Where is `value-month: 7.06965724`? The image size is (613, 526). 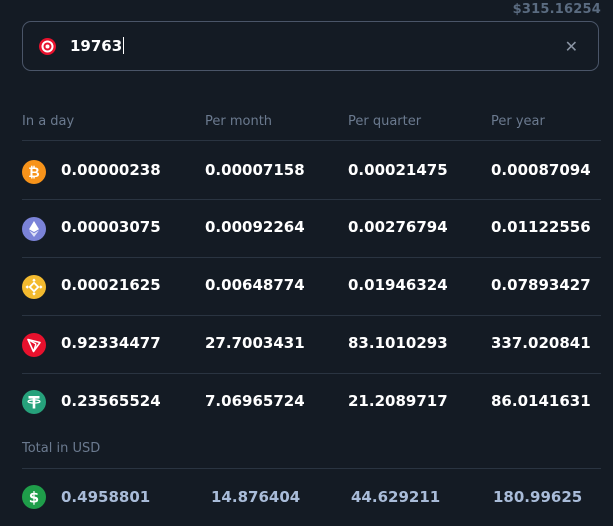 value-month: 7.06965724 is located at coordinates (255, 401).